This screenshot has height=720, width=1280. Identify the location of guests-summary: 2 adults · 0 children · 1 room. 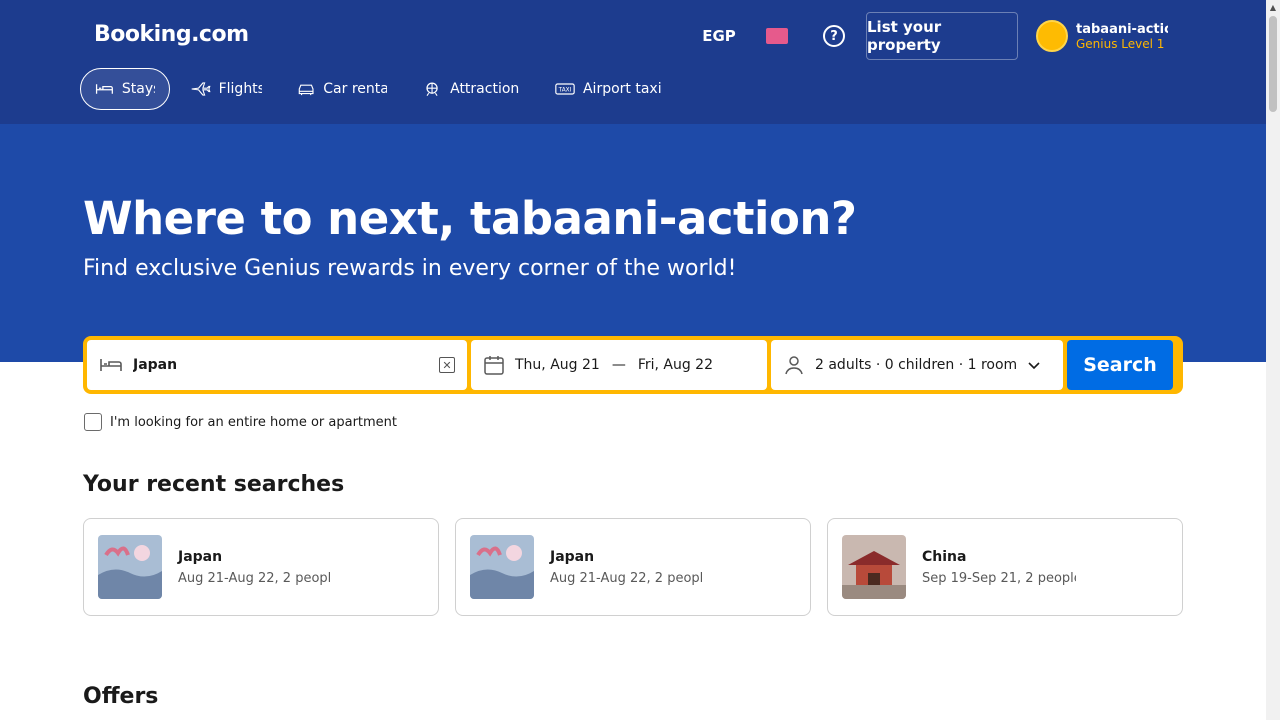
(916, 365).